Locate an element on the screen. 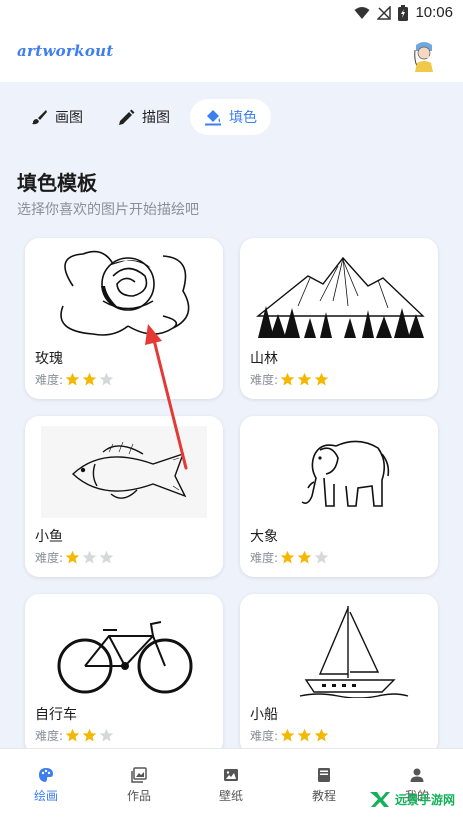 The width and height of the screenshot is (463, 824). status-icons: 10:06 is located at coordinates (403, 12).